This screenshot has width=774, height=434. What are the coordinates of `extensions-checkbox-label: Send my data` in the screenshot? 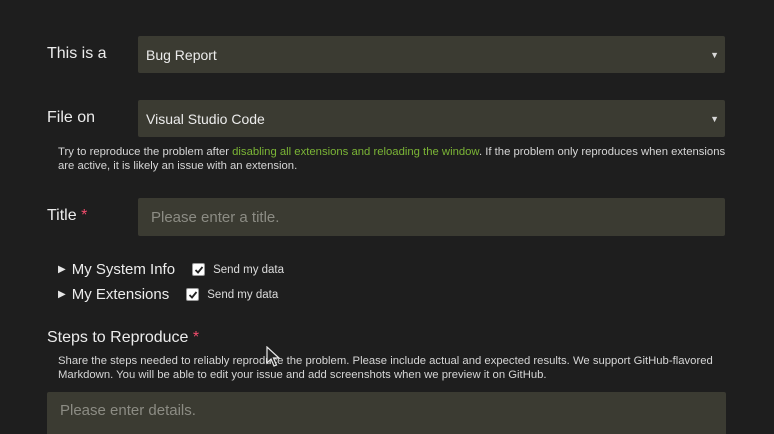 It's located at (242, 295).